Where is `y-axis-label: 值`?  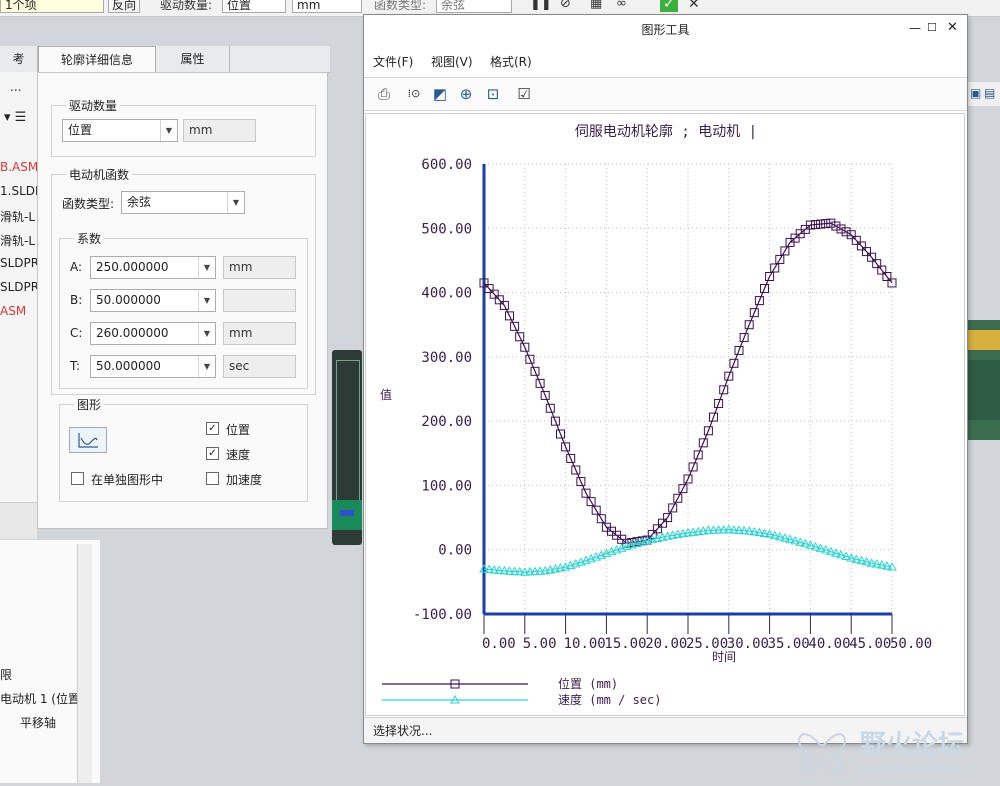 y-axis-label: 值 is located at coordinates (386, 394).